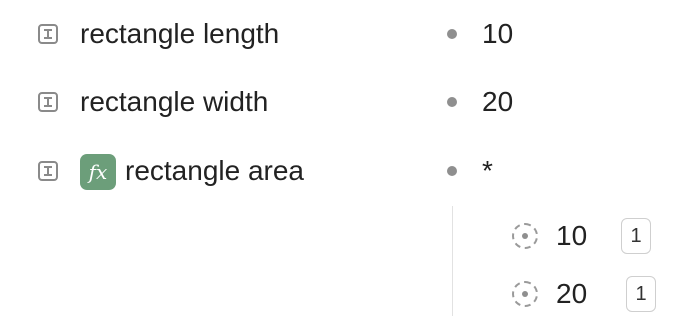 The width and height of the screenshot is (676, 334). I want to click on property-value: 10, so click(497, 34).